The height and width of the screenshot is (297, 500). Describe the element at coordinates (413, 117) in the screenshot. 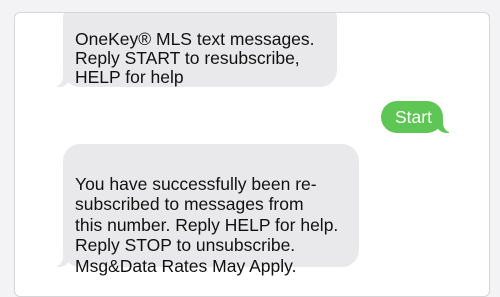

I see `message-text: Start` at that location.